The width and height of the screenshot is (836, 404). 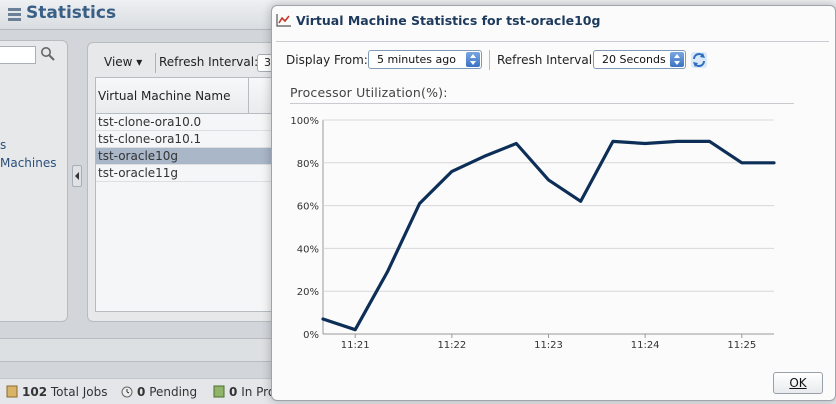 What do you see at coordinates (12, 391) in the screenshot?
I see `jobs-icon` at bounding box center [12, 391].